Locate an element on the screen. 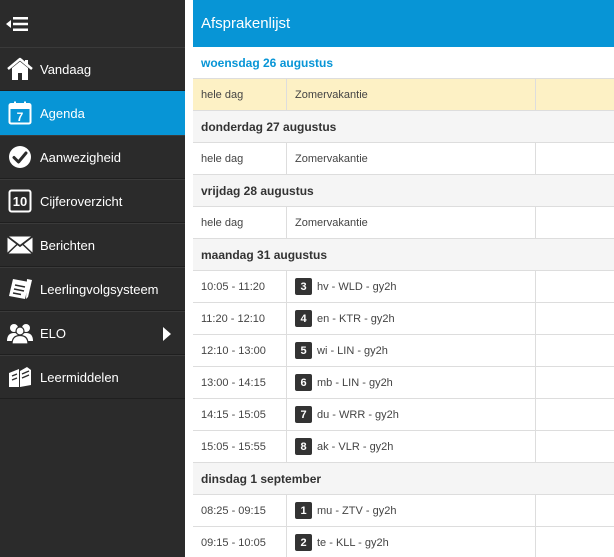  books-icon is located at coordinates (20, 377).